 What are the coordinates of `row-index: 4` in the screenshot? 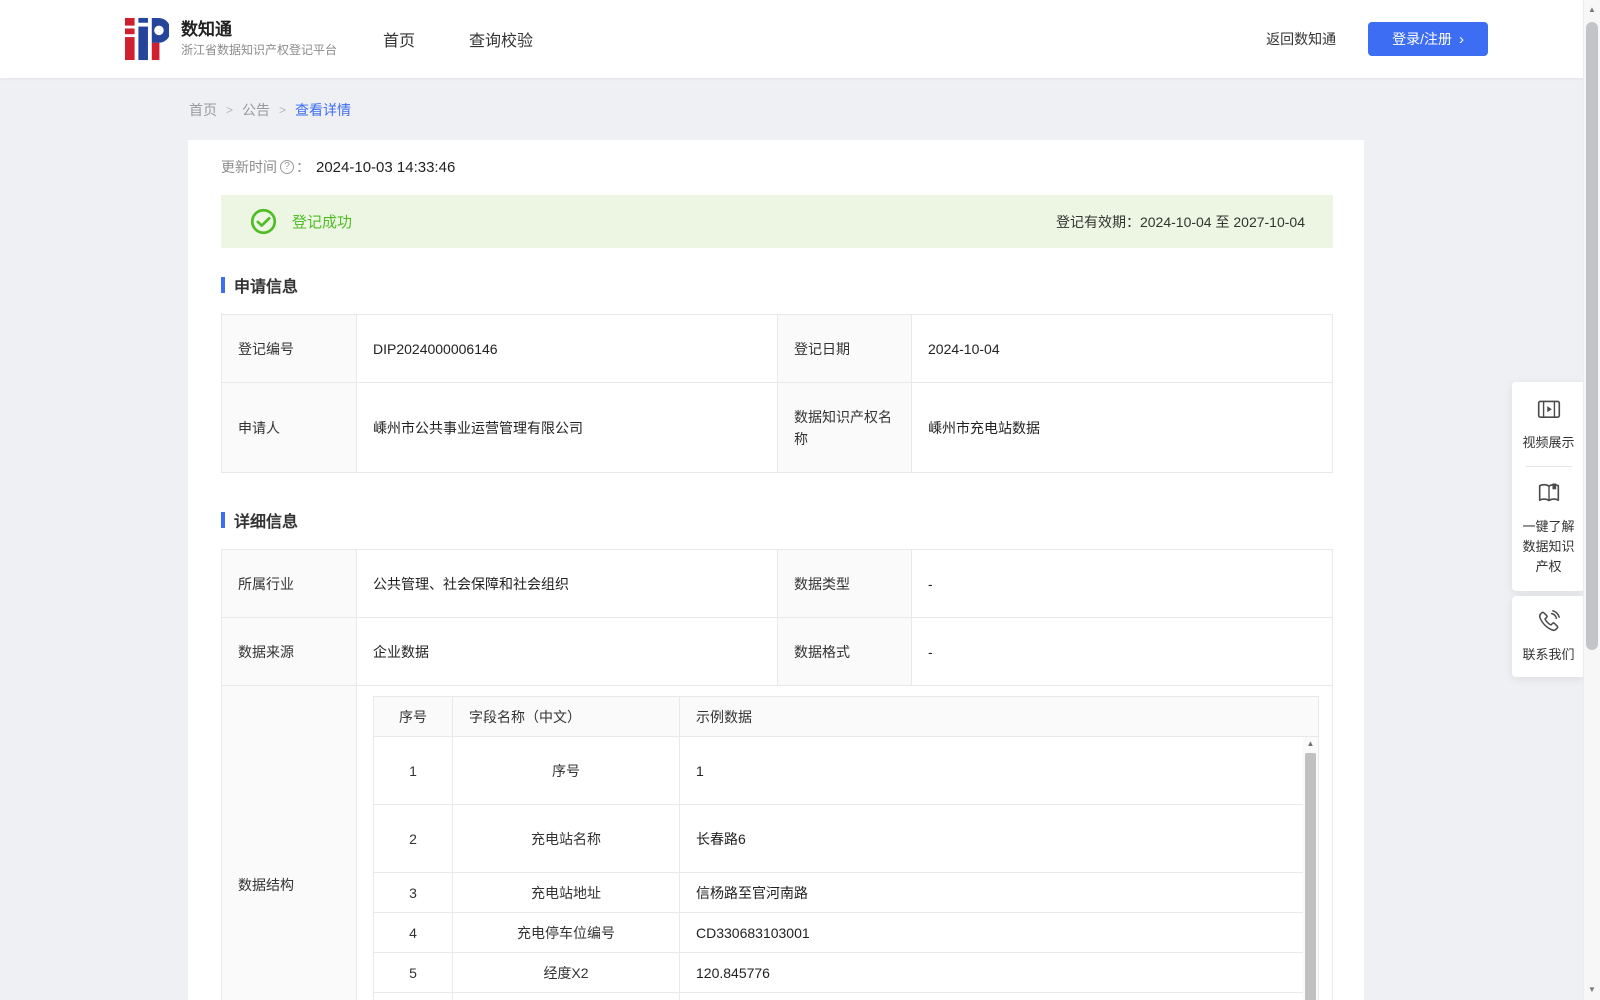 It's located at (413, 932).